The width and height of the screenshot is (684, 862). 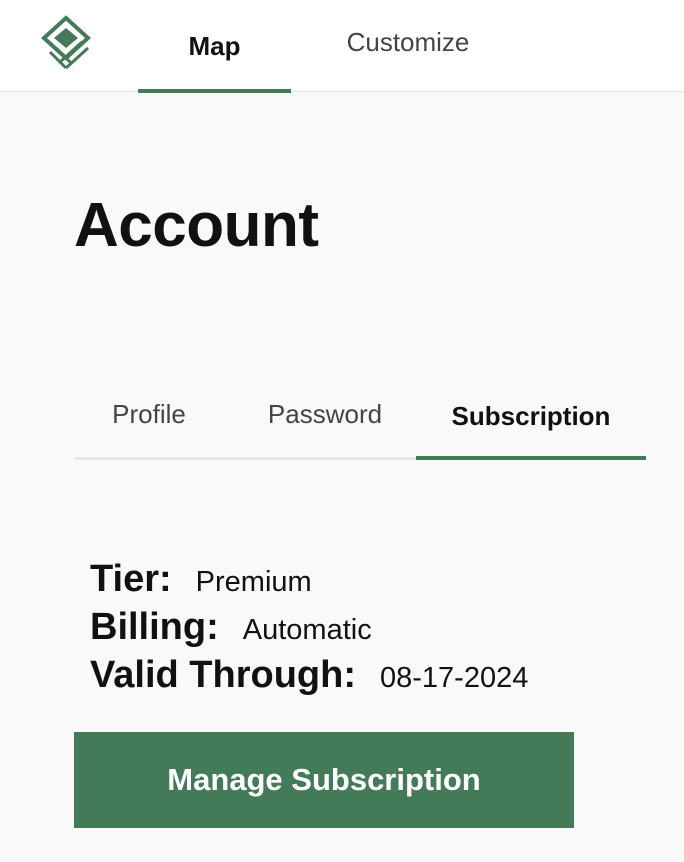 What do you see at coordinates (223, 675) in the screenshot?
I see `valid-through-label: Valid Through:` at bounding box center [223, 675].